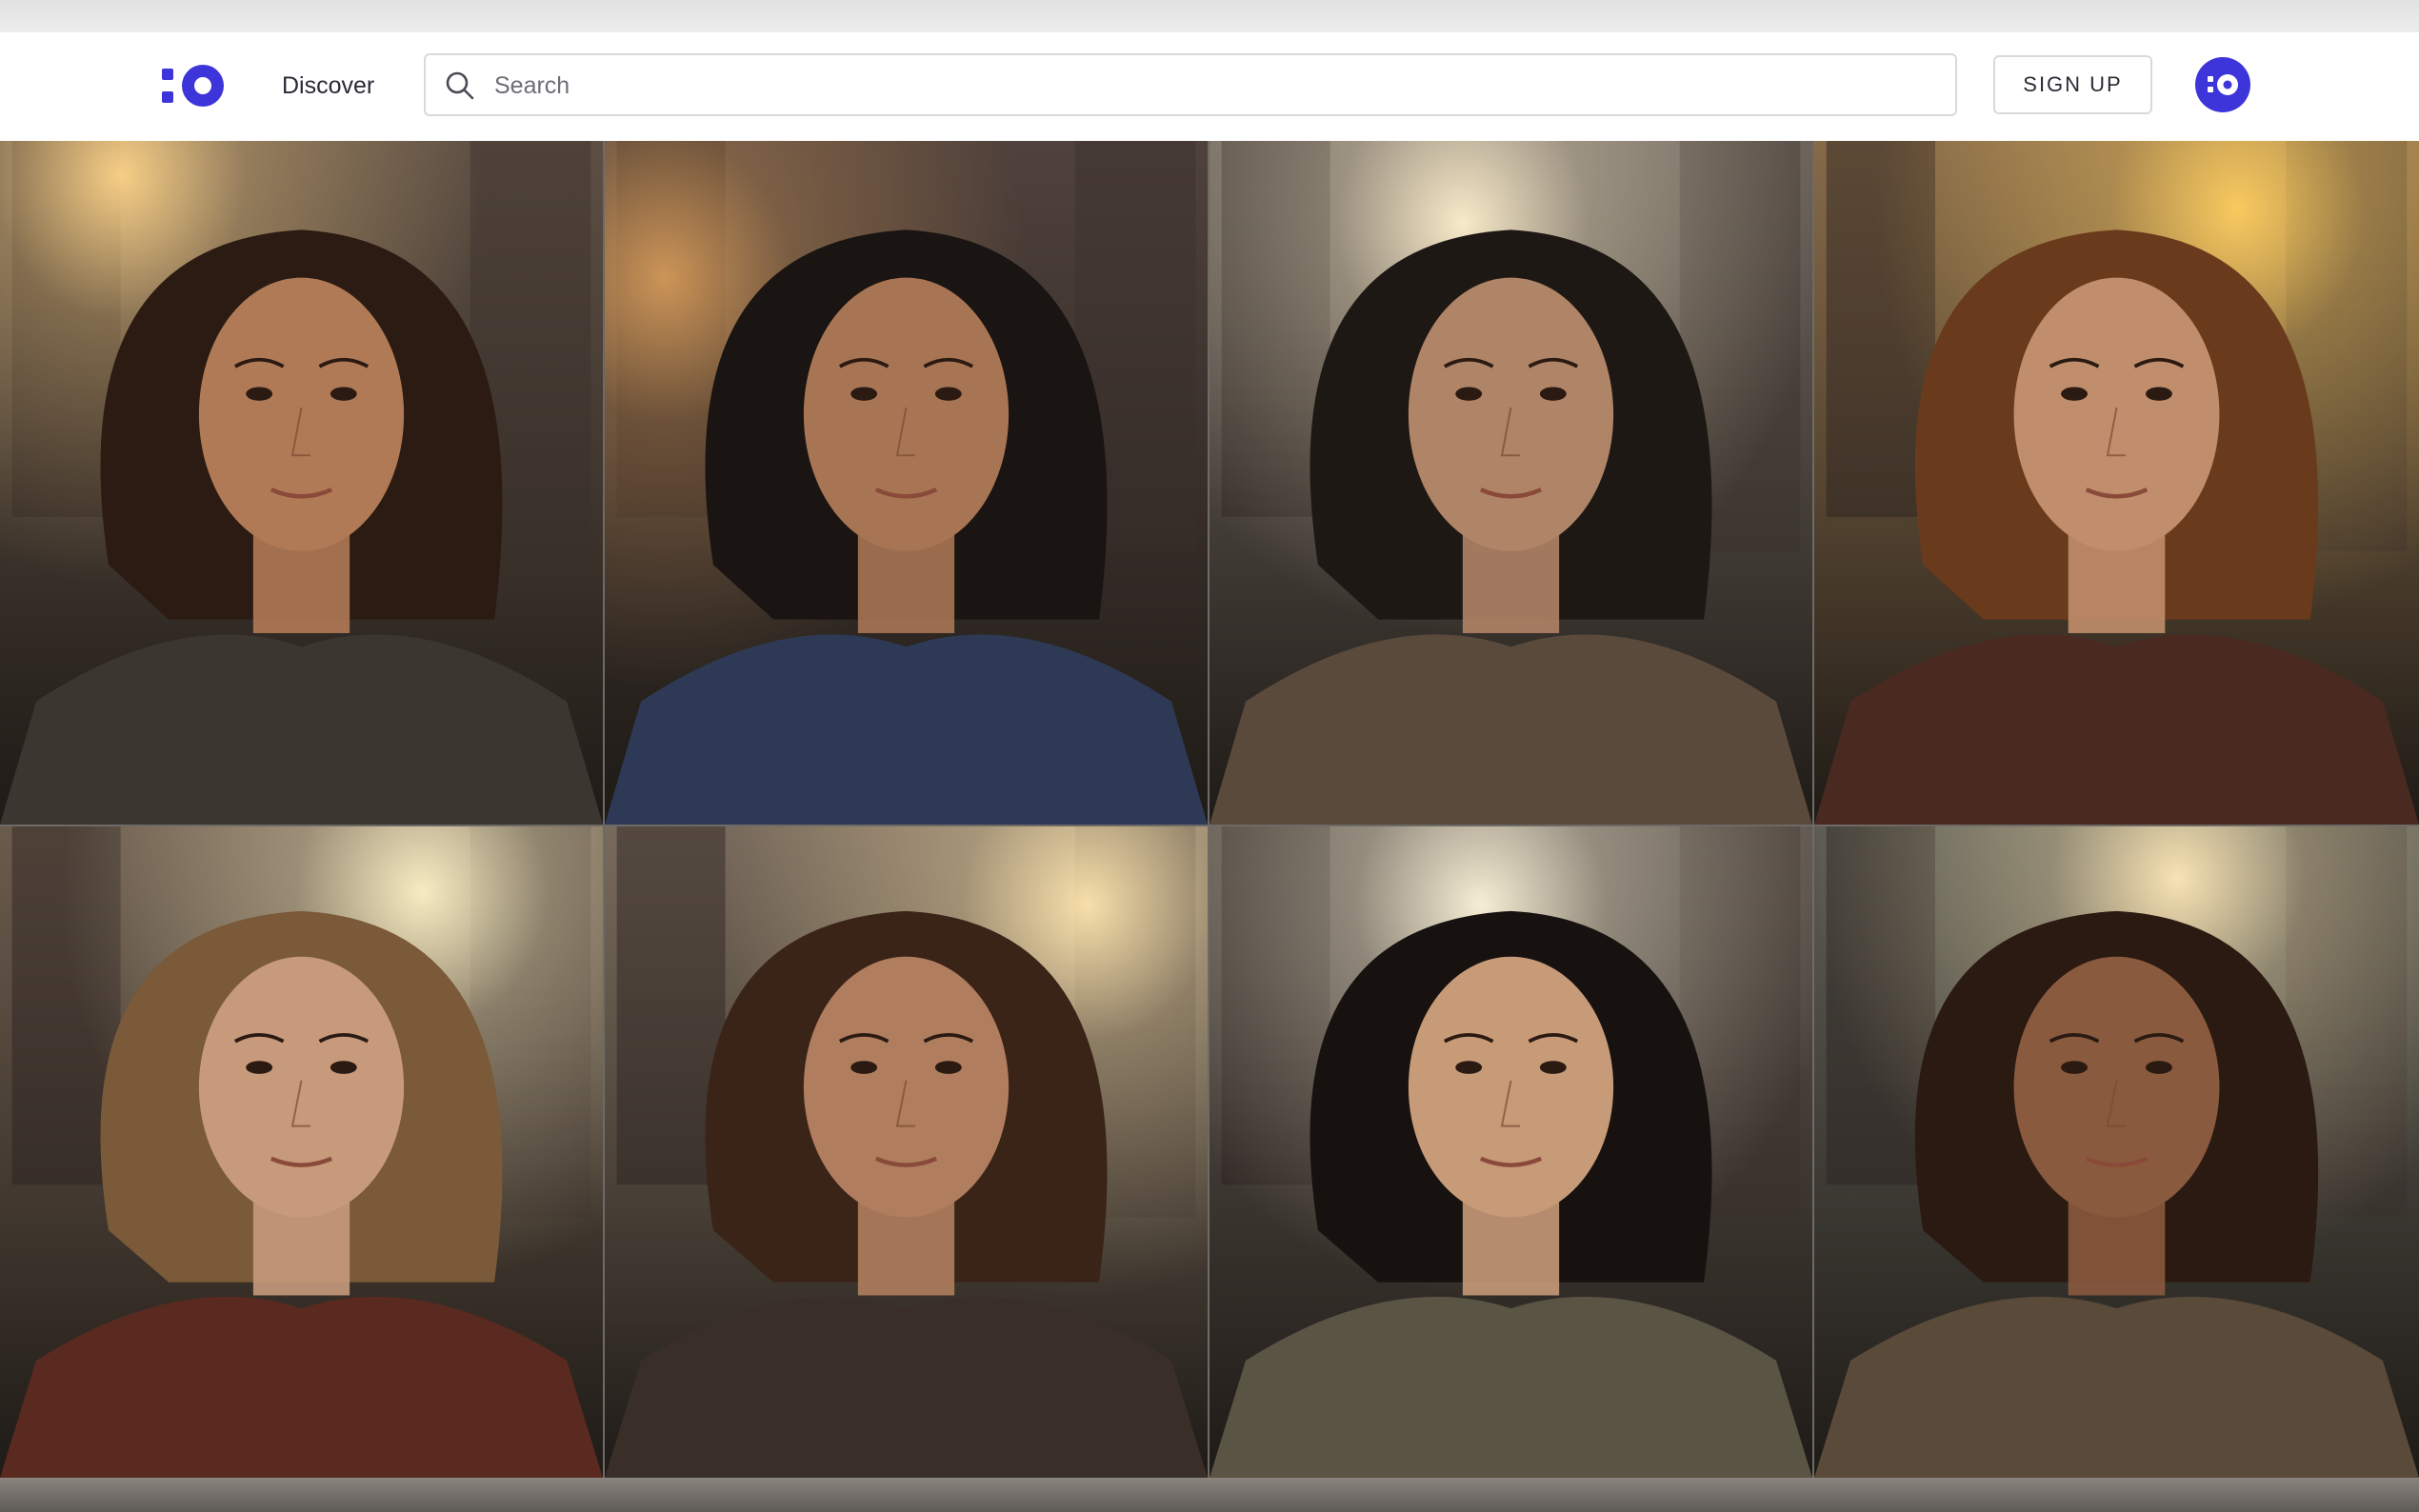 This screenshot has width=2419, height=1512. What do you see at coordinates (2222, 84) in the screenshot?
I see `user-avatar-icon` at bounding box center [2222, 84].